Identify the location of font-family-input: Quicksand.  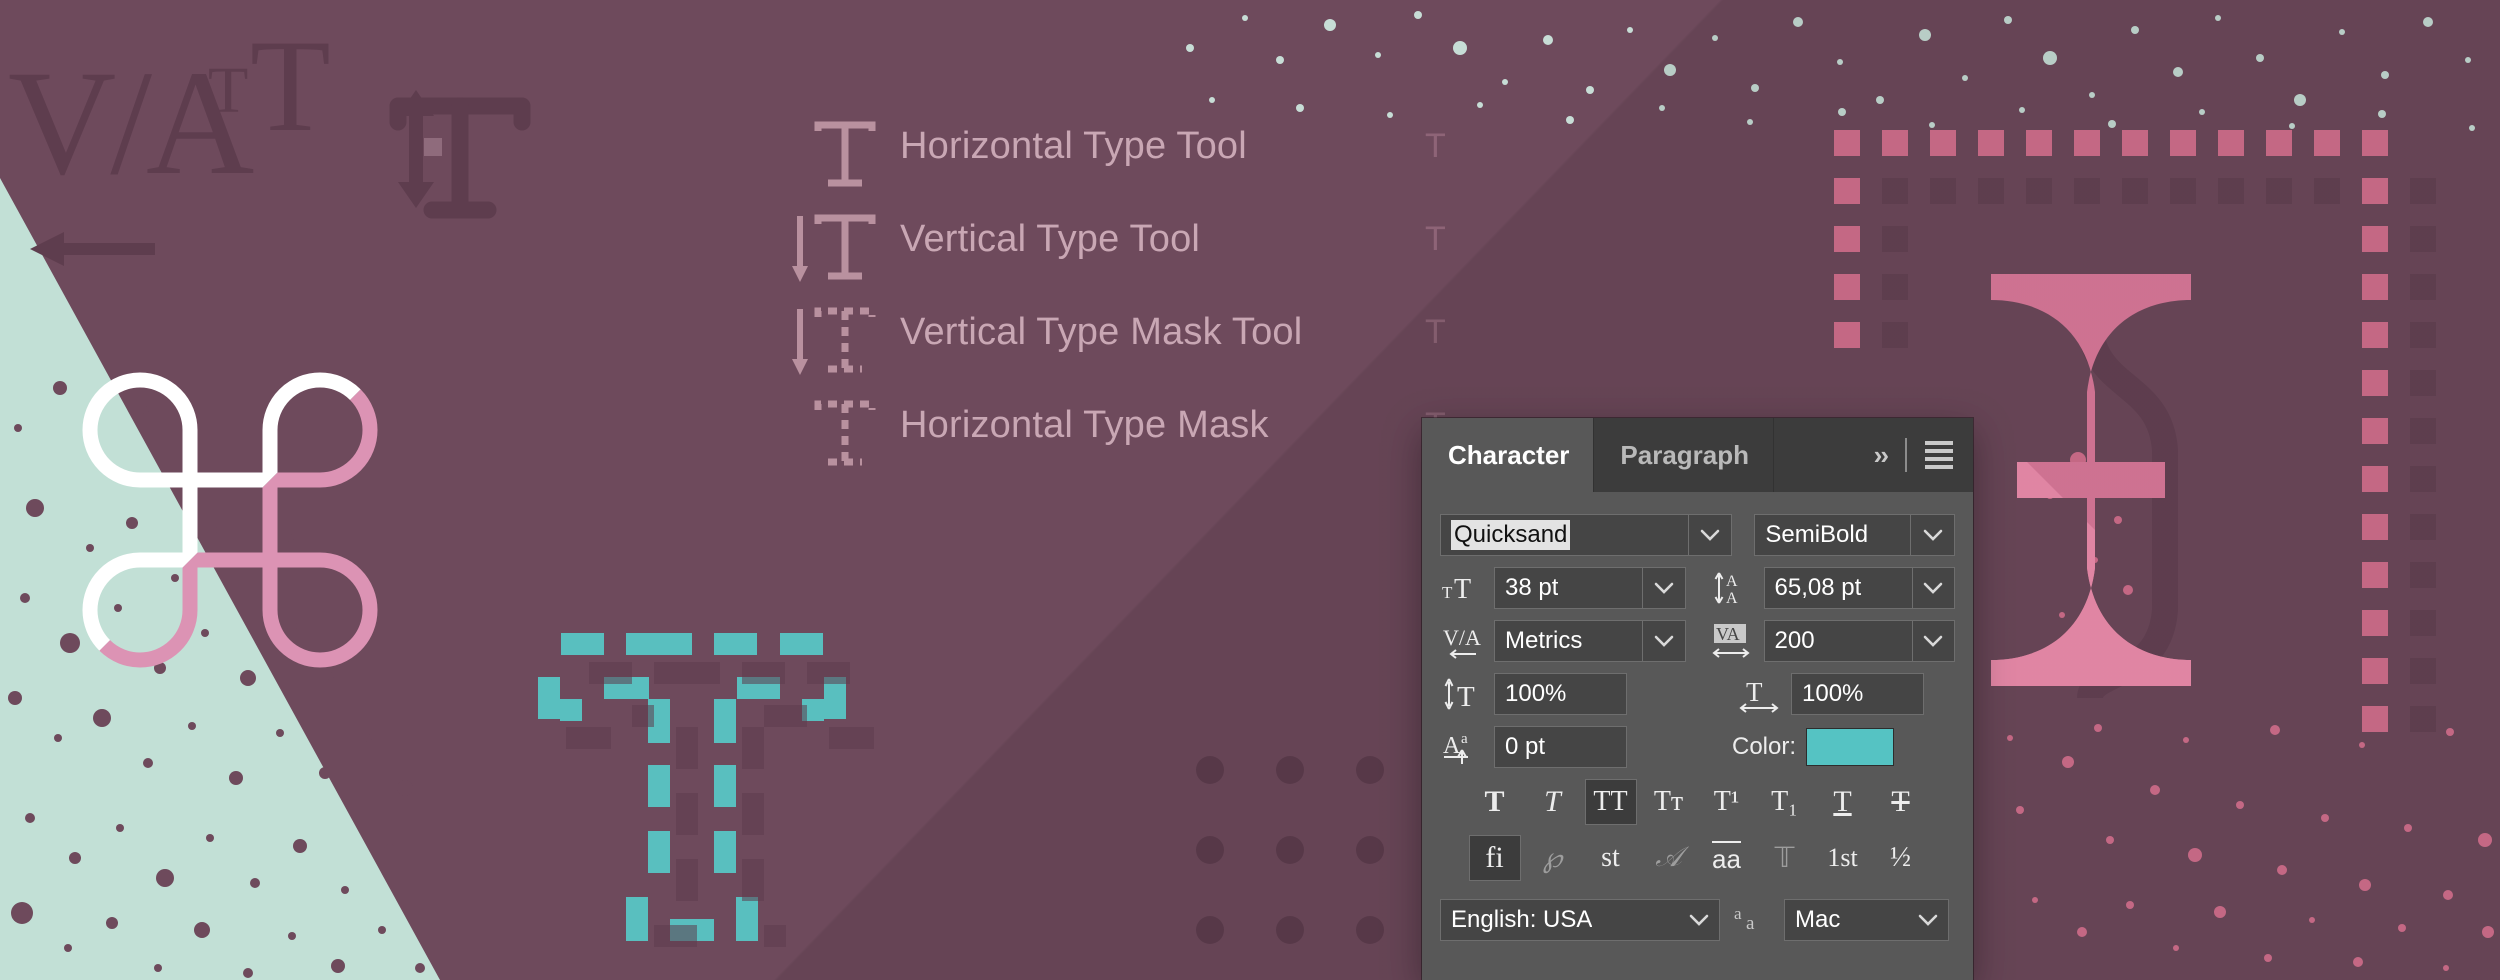
(1564, 535).